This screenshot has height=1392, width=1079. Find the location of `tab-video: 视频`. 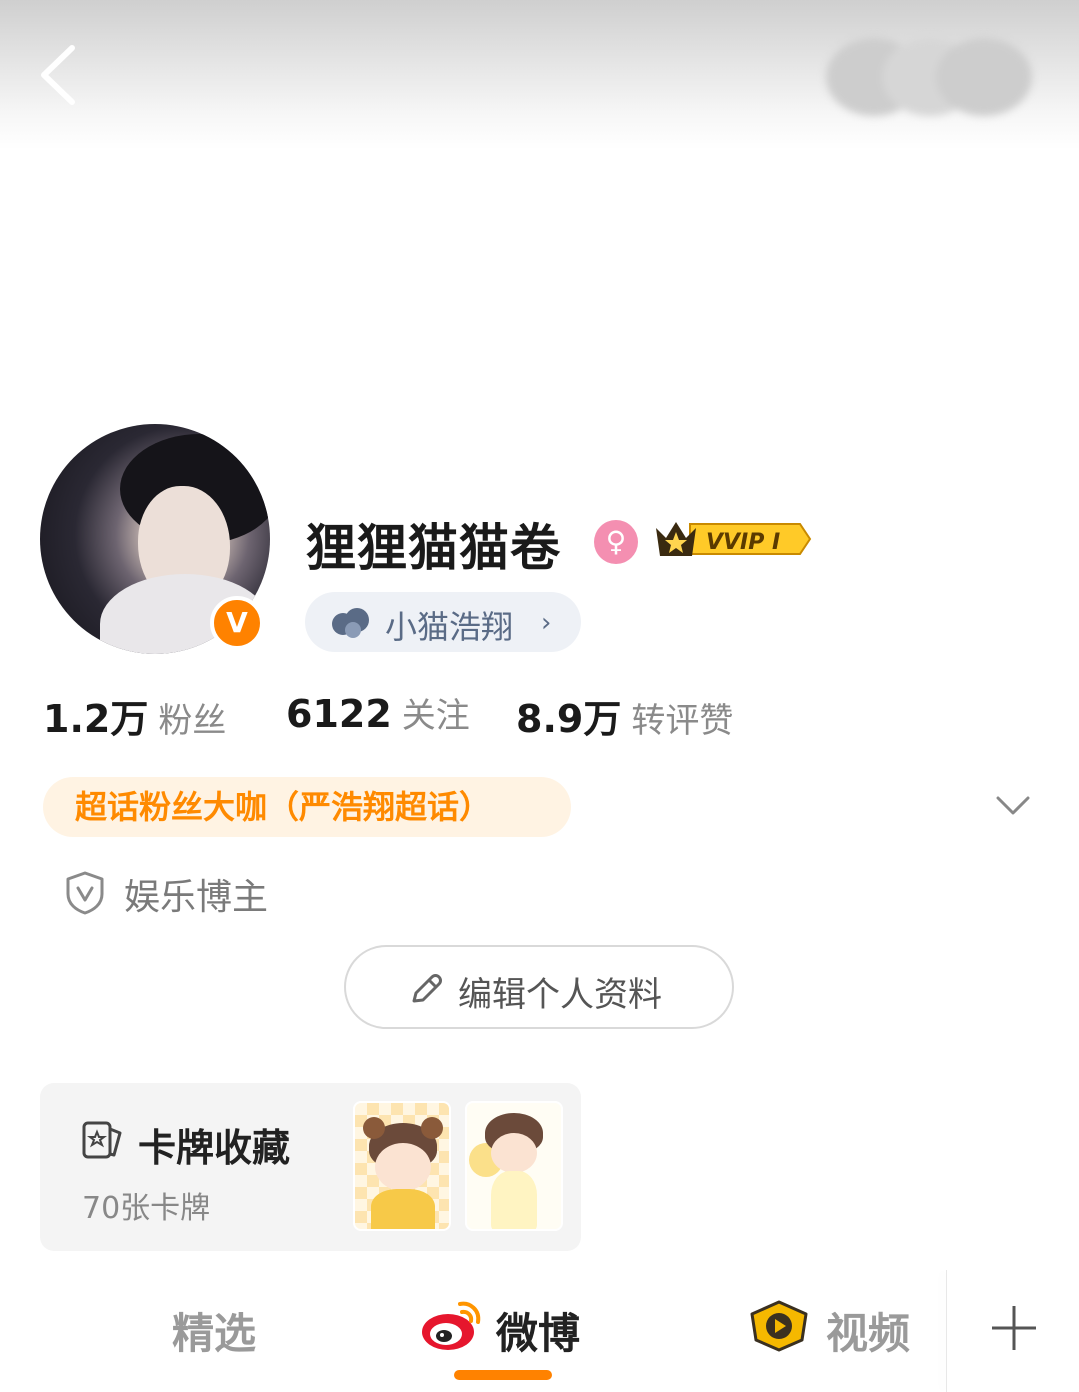

tab-video: 视频 is located at coordinates (868, 1330).